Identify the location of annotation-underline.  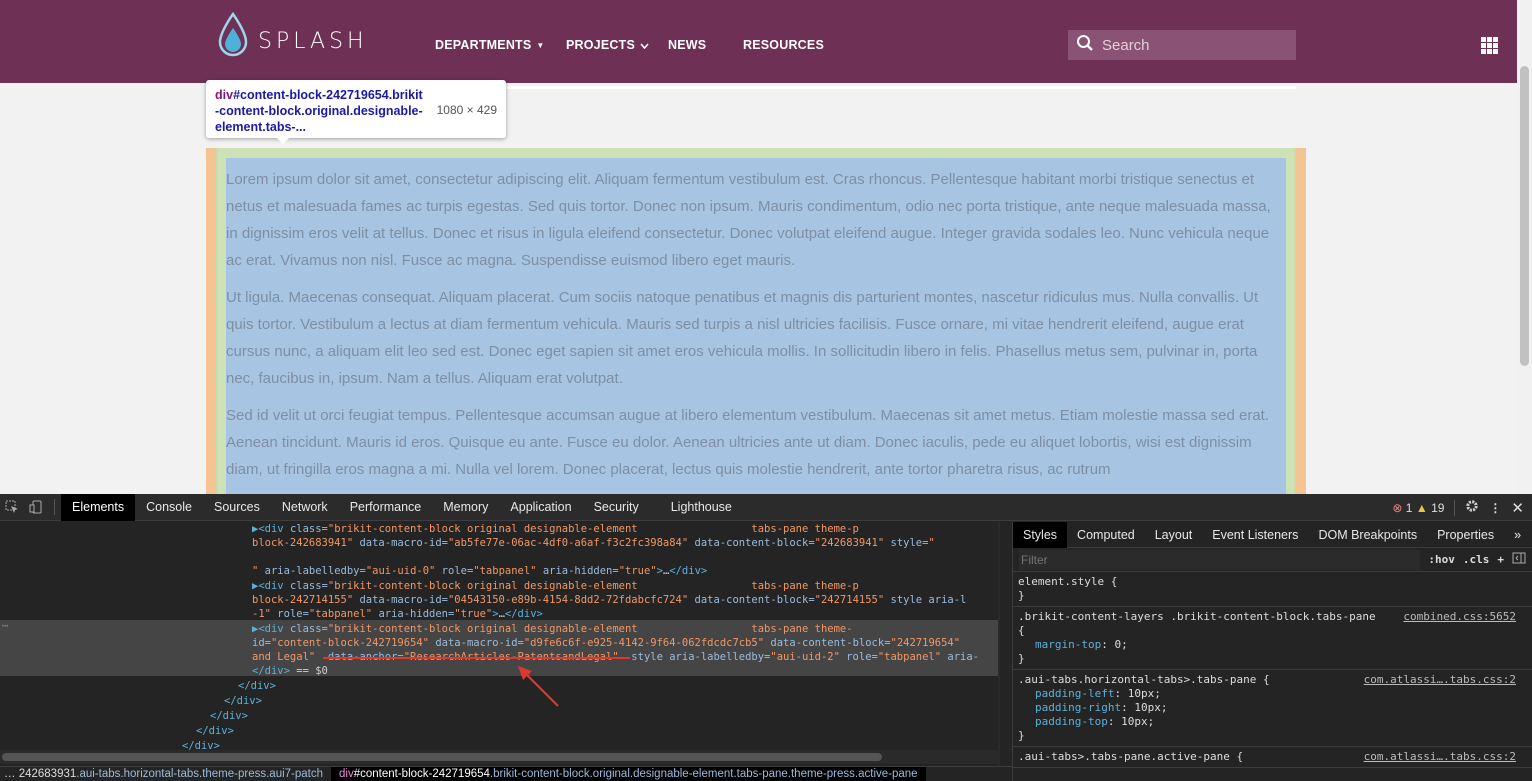
(476, 658).